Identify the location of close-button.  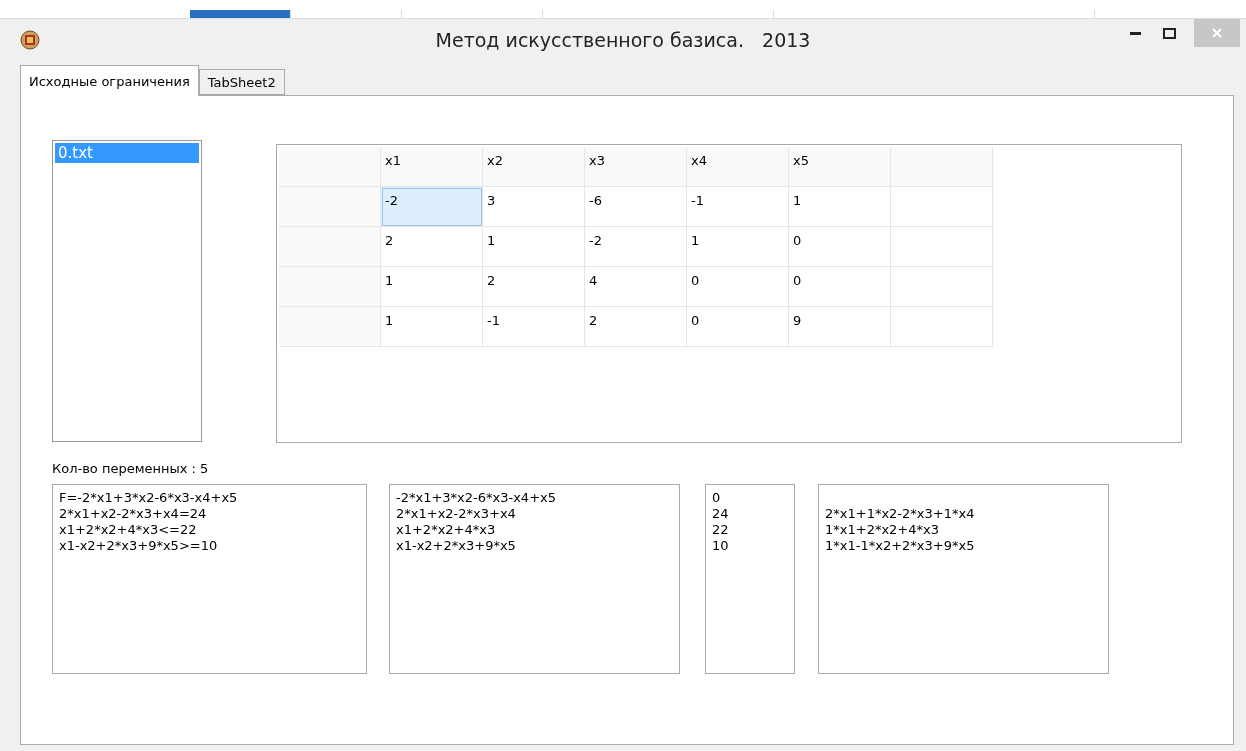
(1217, 33).